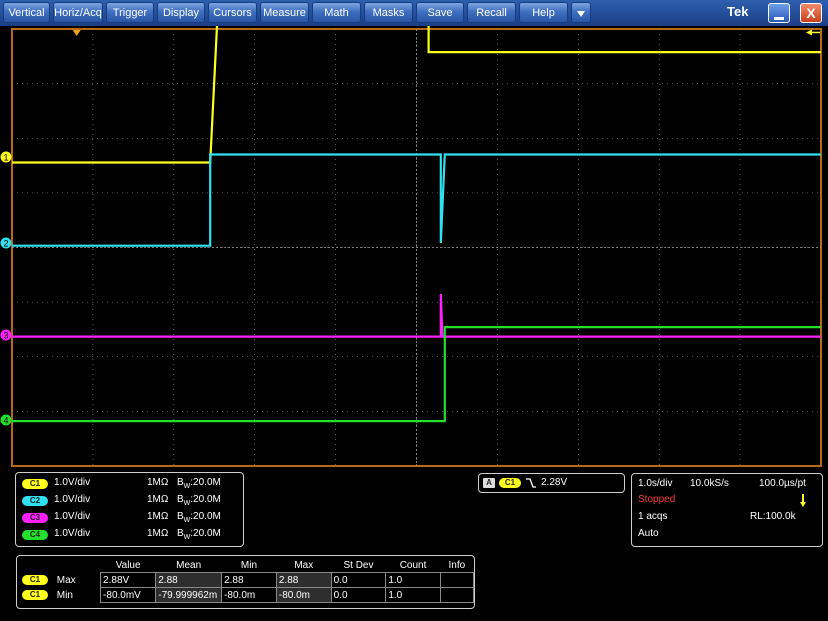 Image resolution: width=828 pixels, height=621 pixels. I want to click on sample-rate: 10.0kS/s, so click(709, 483).